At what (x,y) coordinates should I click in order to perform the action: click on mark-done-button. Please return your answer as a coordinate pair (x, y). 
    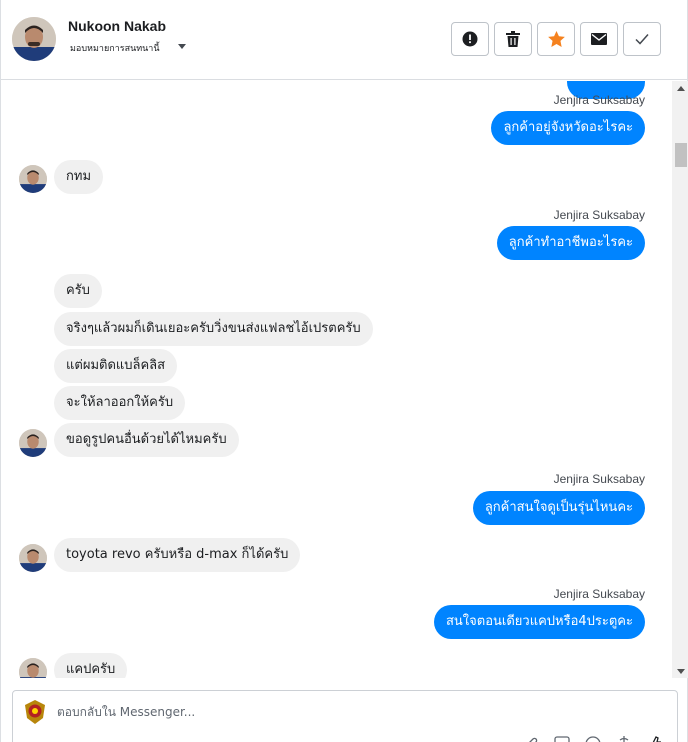
    Looking at the image, I should click on (642, 39).